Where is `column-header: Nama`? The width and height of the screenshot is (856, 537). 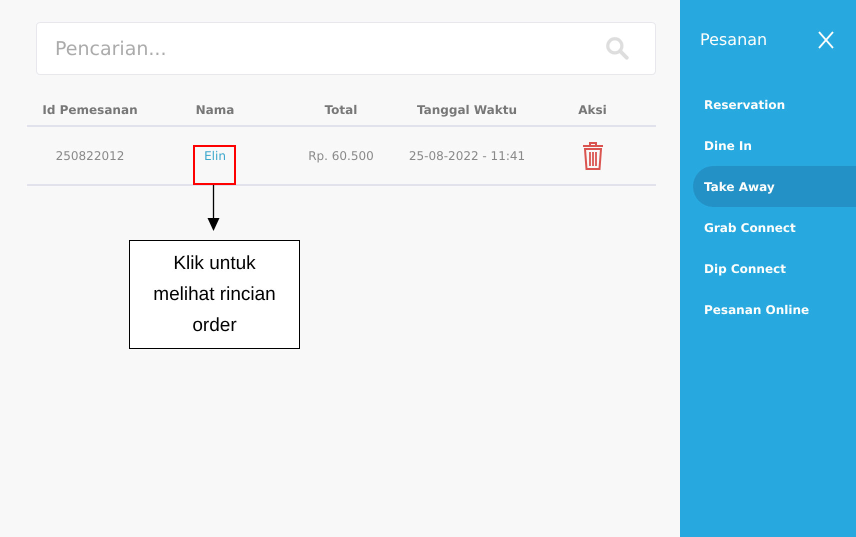
column-header: Nama is located at coordinates (215, 110).